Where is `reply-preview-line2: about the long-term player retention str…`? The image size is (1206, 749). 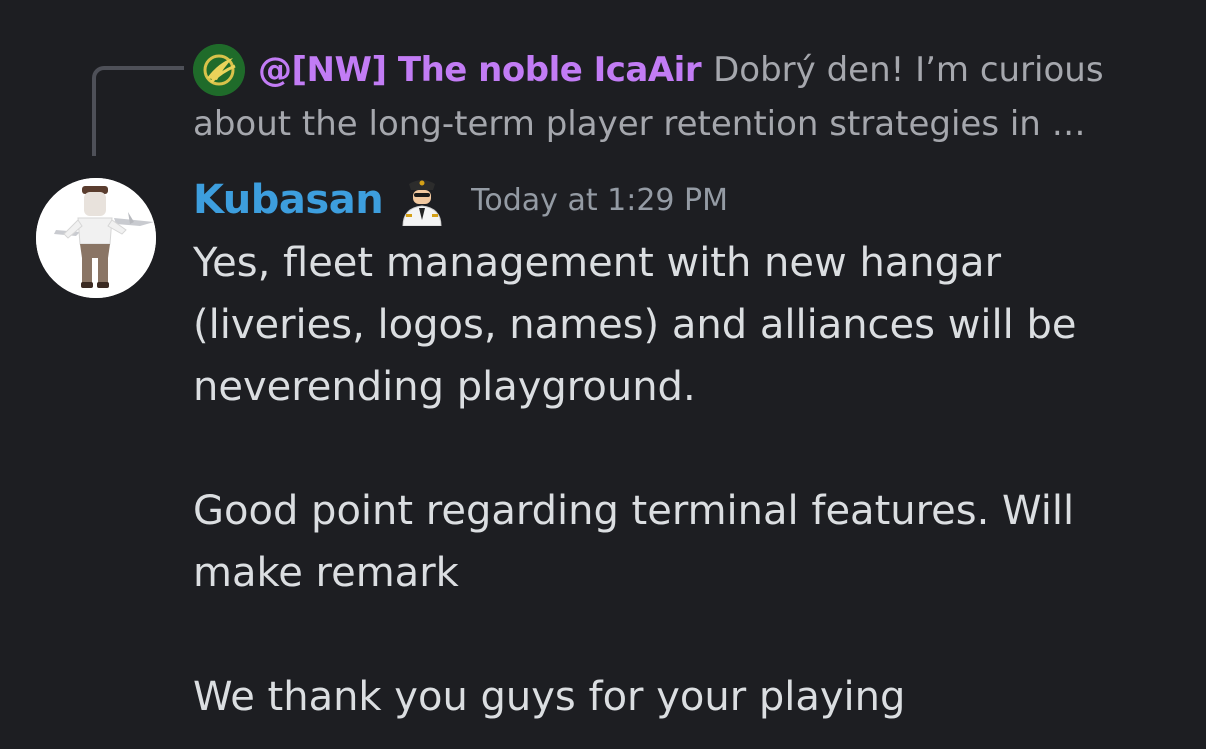 reply-preview-line2: about the long-term player retention str… is located at coordinates (663, 124).